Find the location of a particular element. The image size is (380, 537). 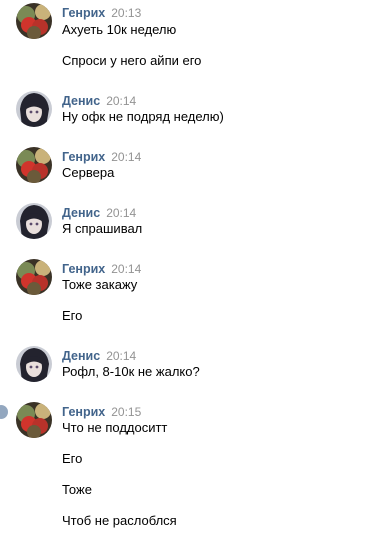

message-group: Денис 20:14 Рофл, 8-10к не жалко? is located at coordinates (190, 366).